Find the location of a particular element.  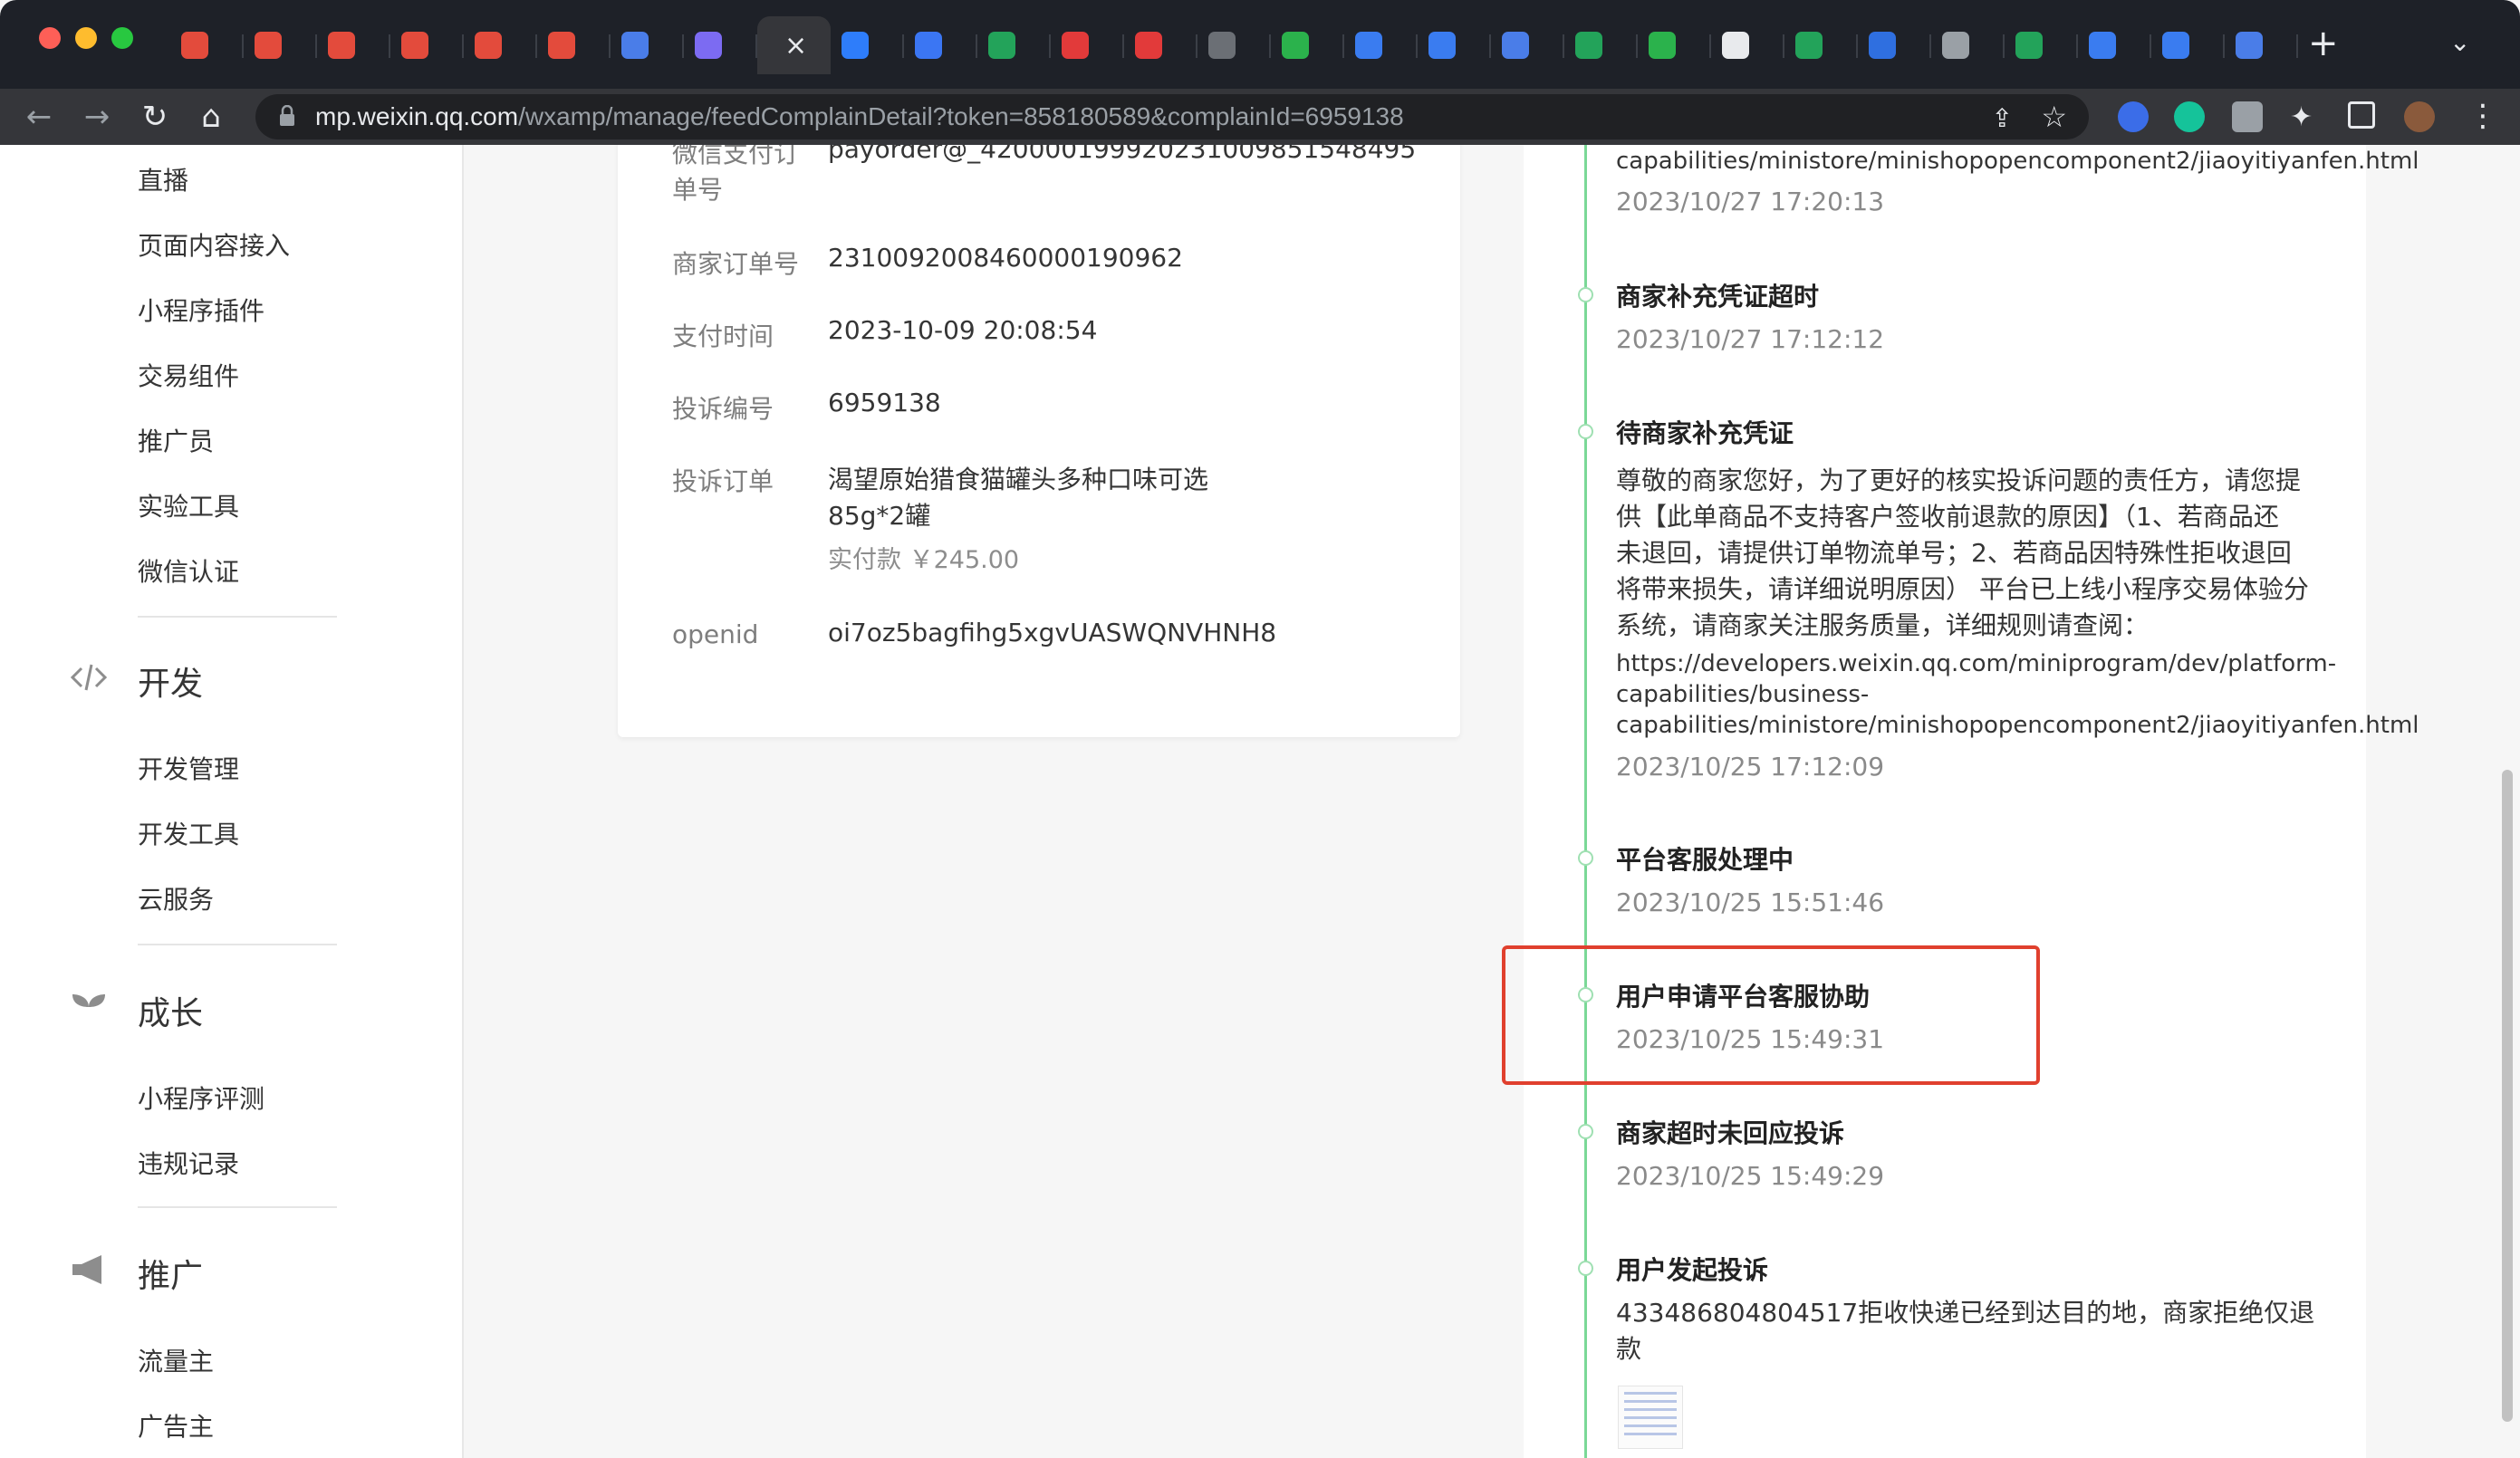

notice-text: 将带来损失，请详细说明原因） 平台已上线小程序交易体验分 is located at coordinates (1963, 589).